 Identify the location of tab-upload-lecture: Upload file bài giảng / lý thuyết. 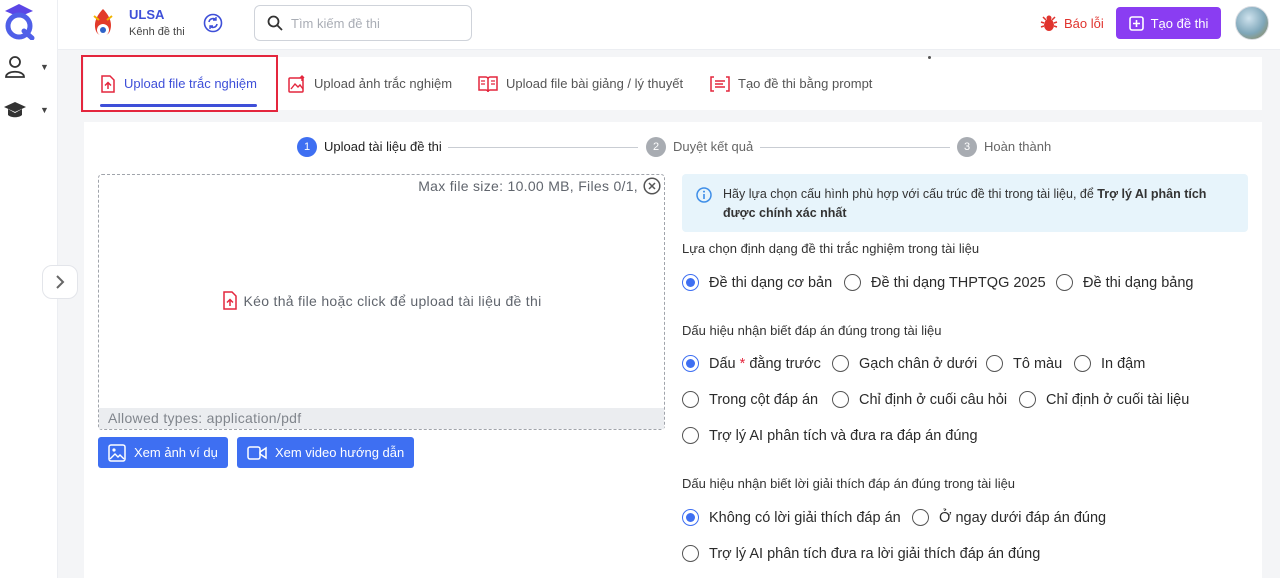
(580, 83).